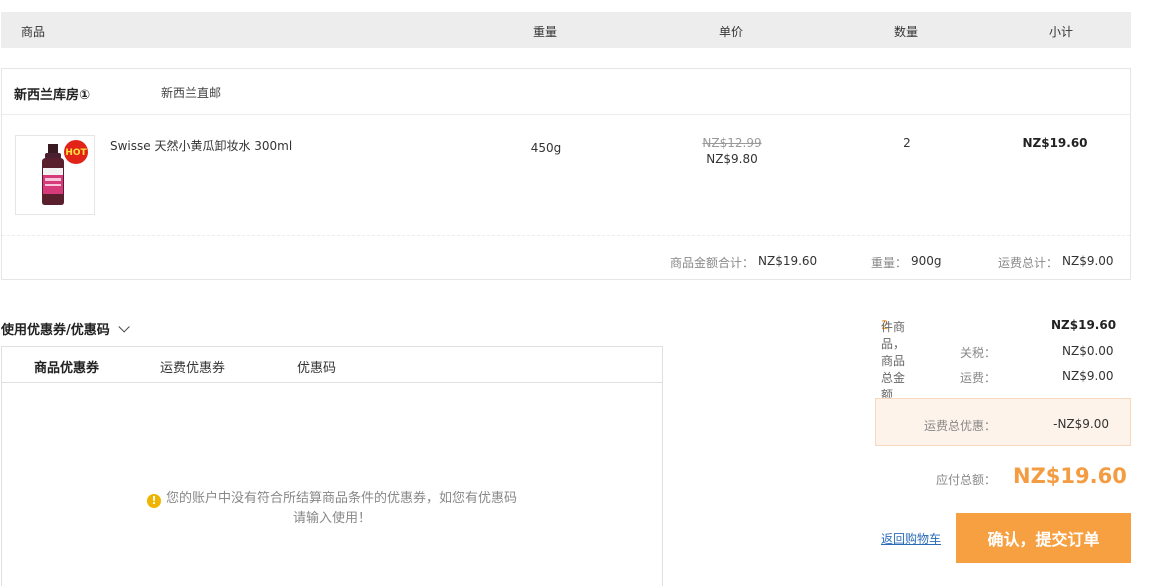 This screenshot has height=586, width=1153. I want to click on shipping-total-label: 运费总计：, so click(1028, 263).